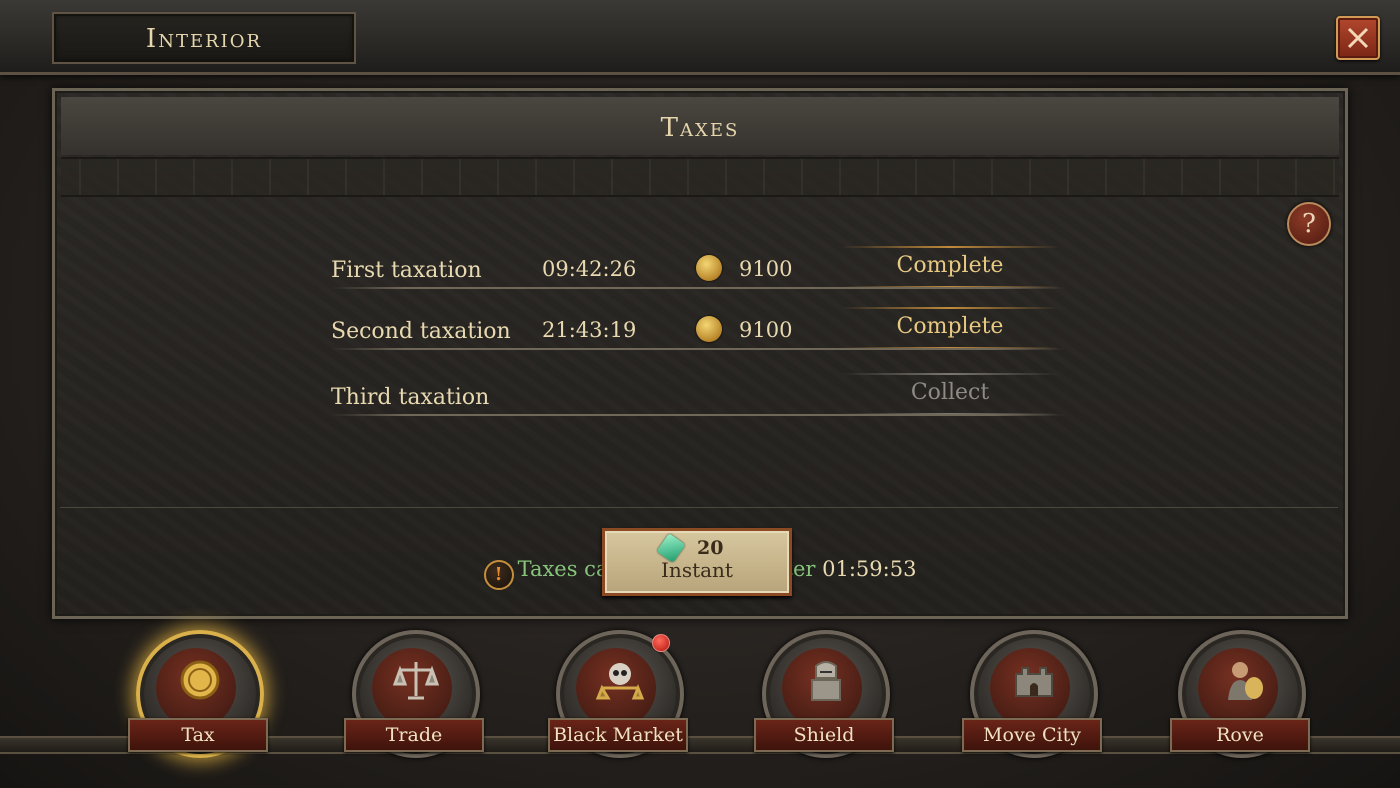  I want to click on nav-trade: Trade, so click(414, 704).